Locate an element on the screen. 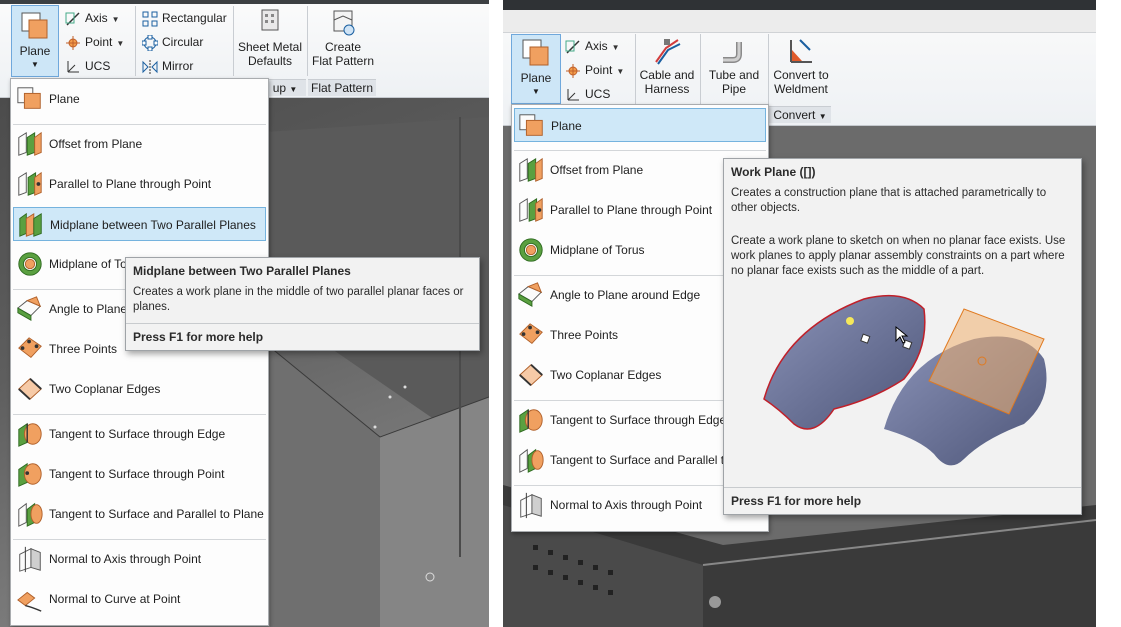 This screenshot has height=627, width=1121. midplane-icon is located at coordinates (30, 224).